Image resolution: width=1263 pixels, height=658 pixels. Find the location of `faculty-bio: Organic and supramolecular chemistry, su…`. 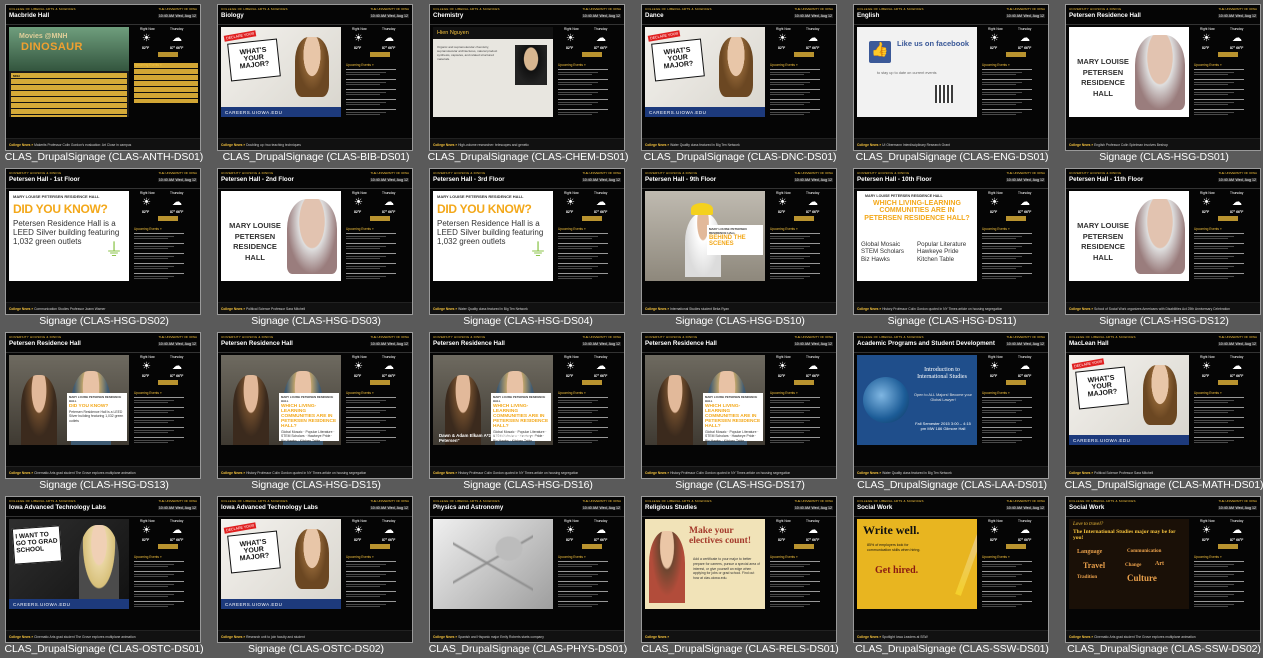

faculty-bio: Organic and supramolecular chemistry, su… is located at coordinates (467, 53).